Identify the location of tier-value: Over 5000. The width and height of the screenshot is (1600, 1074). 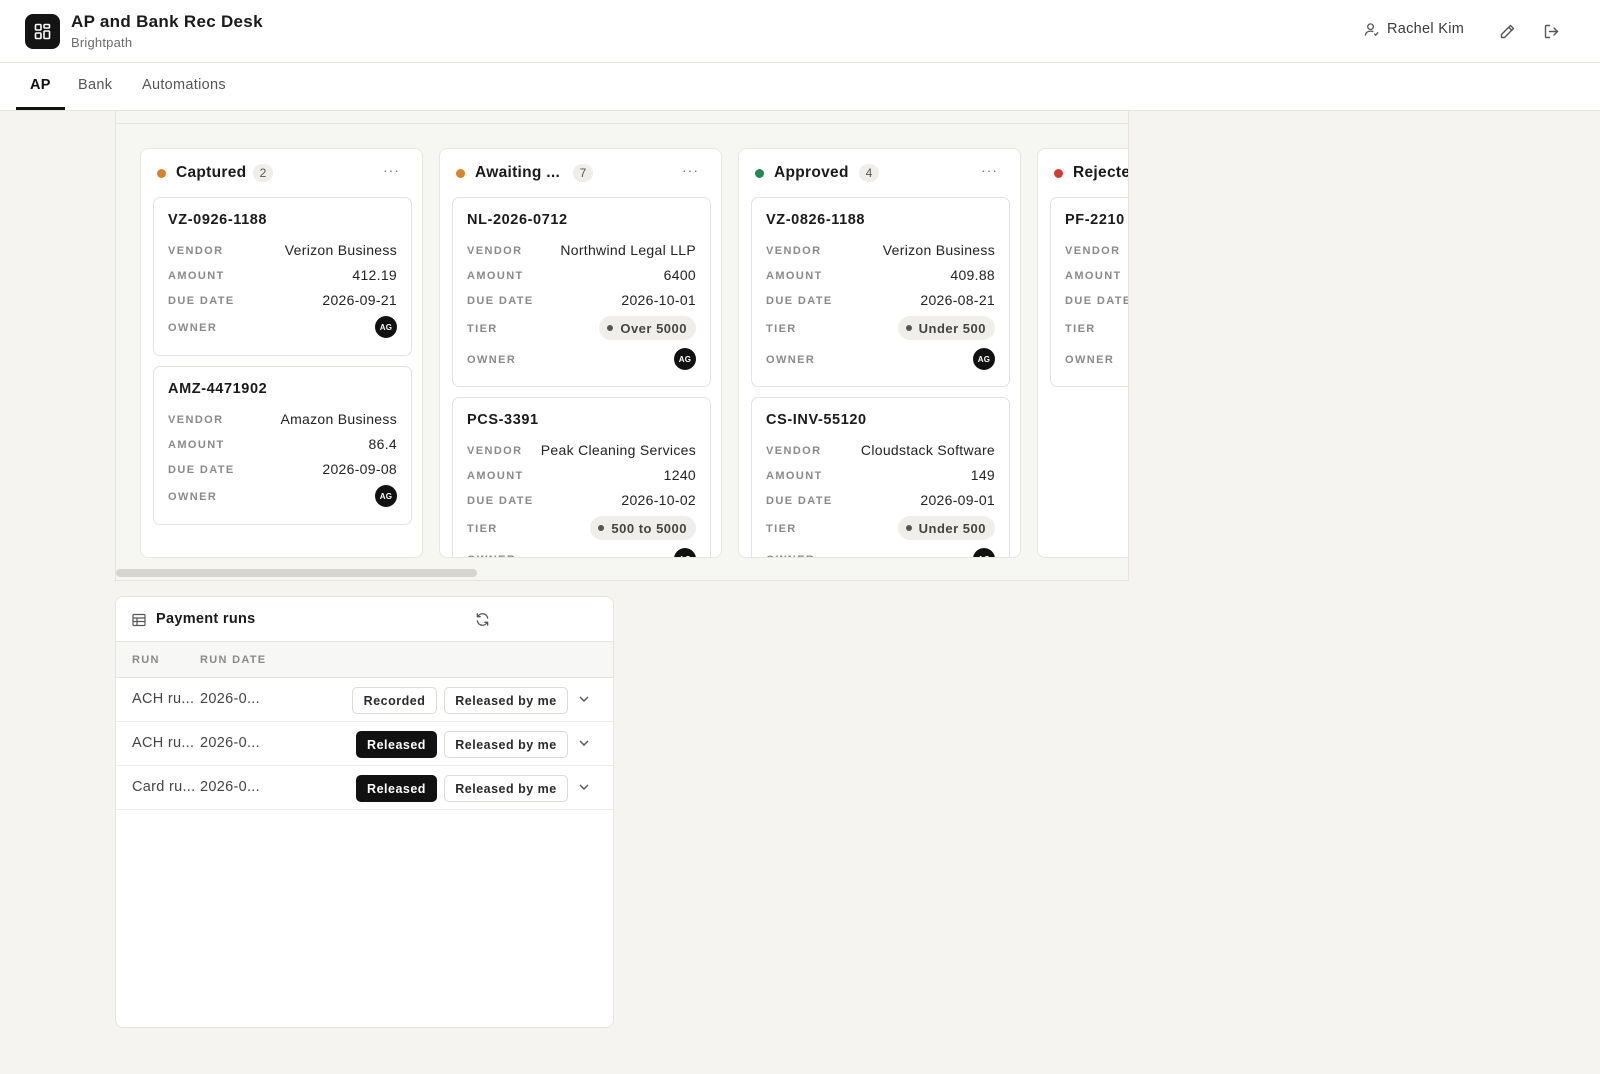
(653, 328).